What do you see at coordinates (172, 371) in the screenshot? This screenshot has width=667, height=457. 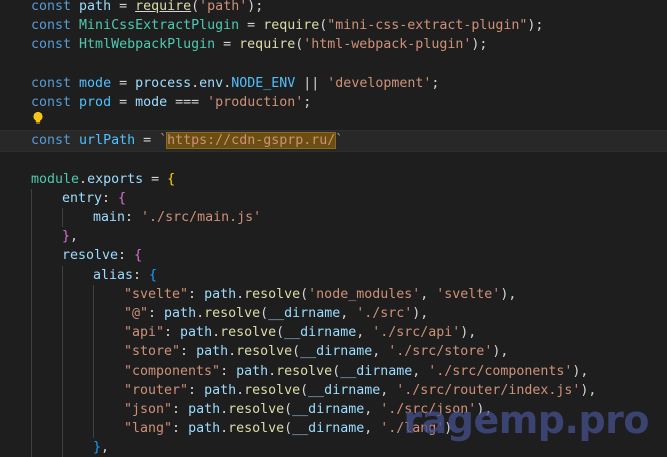 I see `code-token: "components"` at bounding box center [172, 371].